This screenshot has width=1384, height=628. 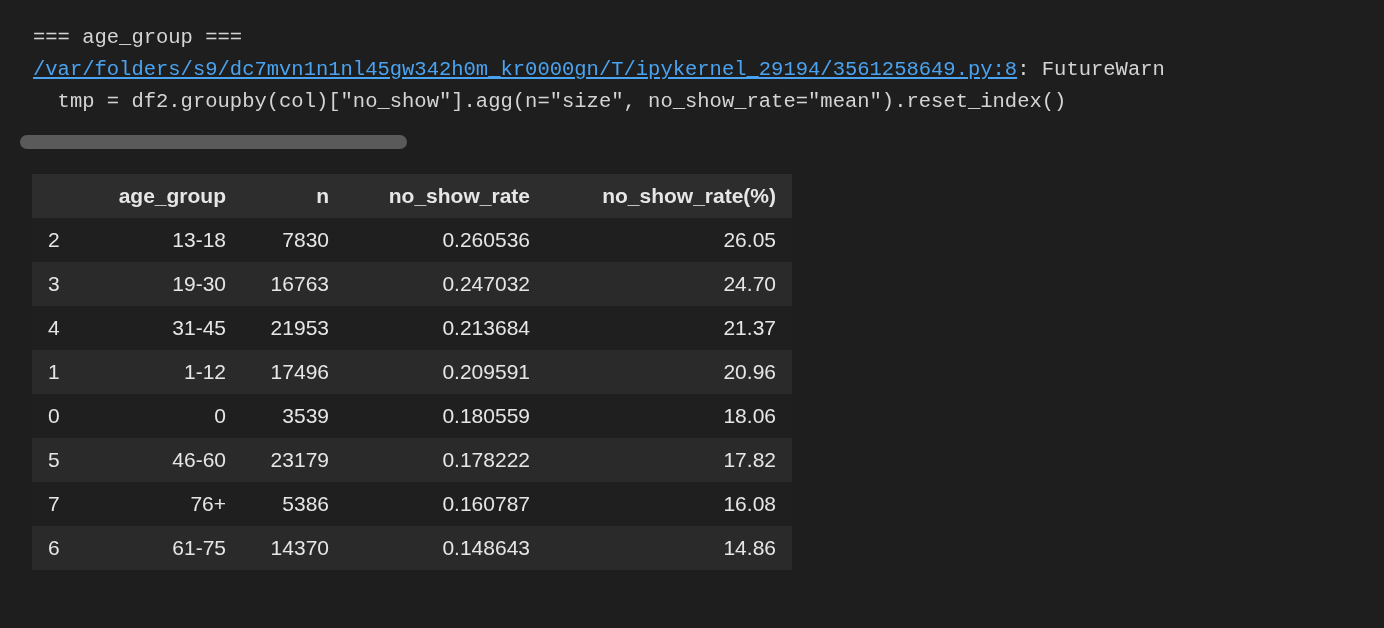 I want to click on table-cell: 3539, so click(x=305, y=416).